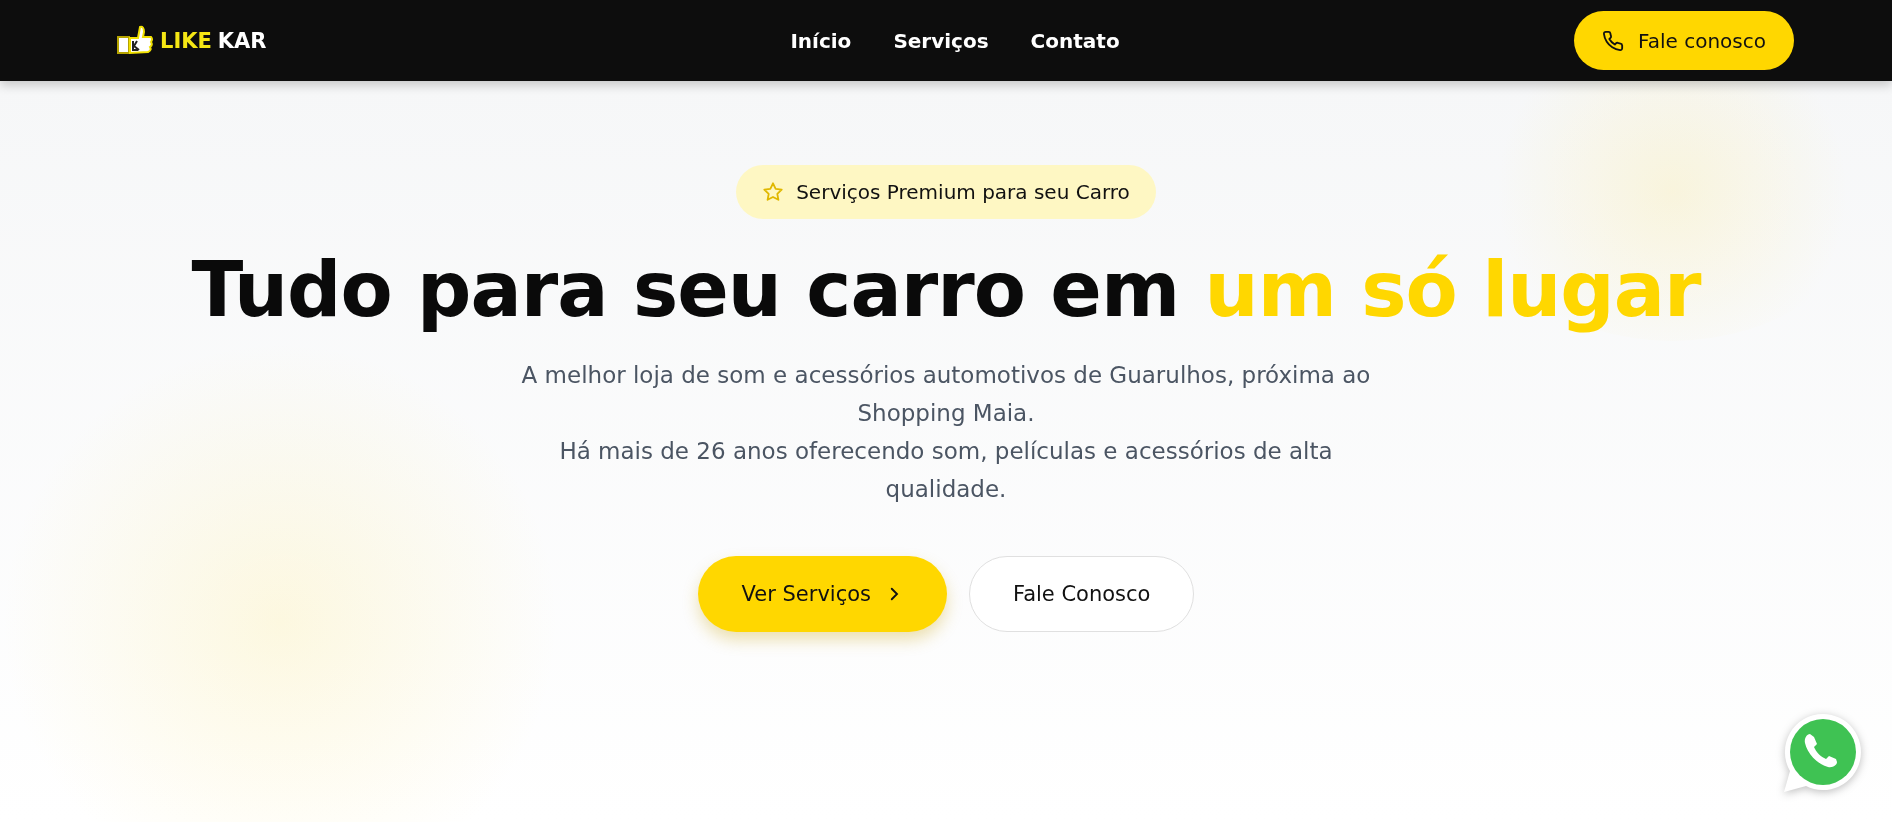 This screenshot has height=822, width=1892. I want to click on badge-text: Serviços Premium para seu Carro, so click(963, 192).